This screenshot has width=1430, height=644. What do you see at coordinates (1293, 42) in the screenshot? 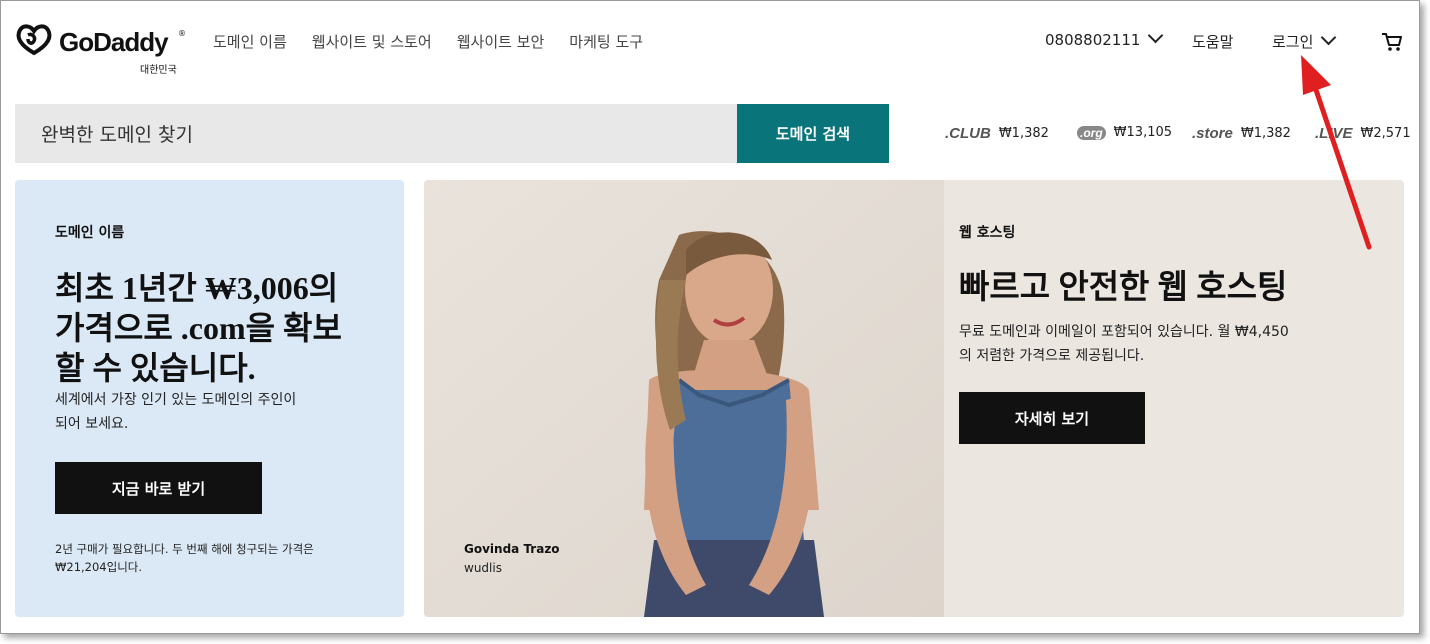
I see `login-label: 로그인` at bounding box center [1293, 42].